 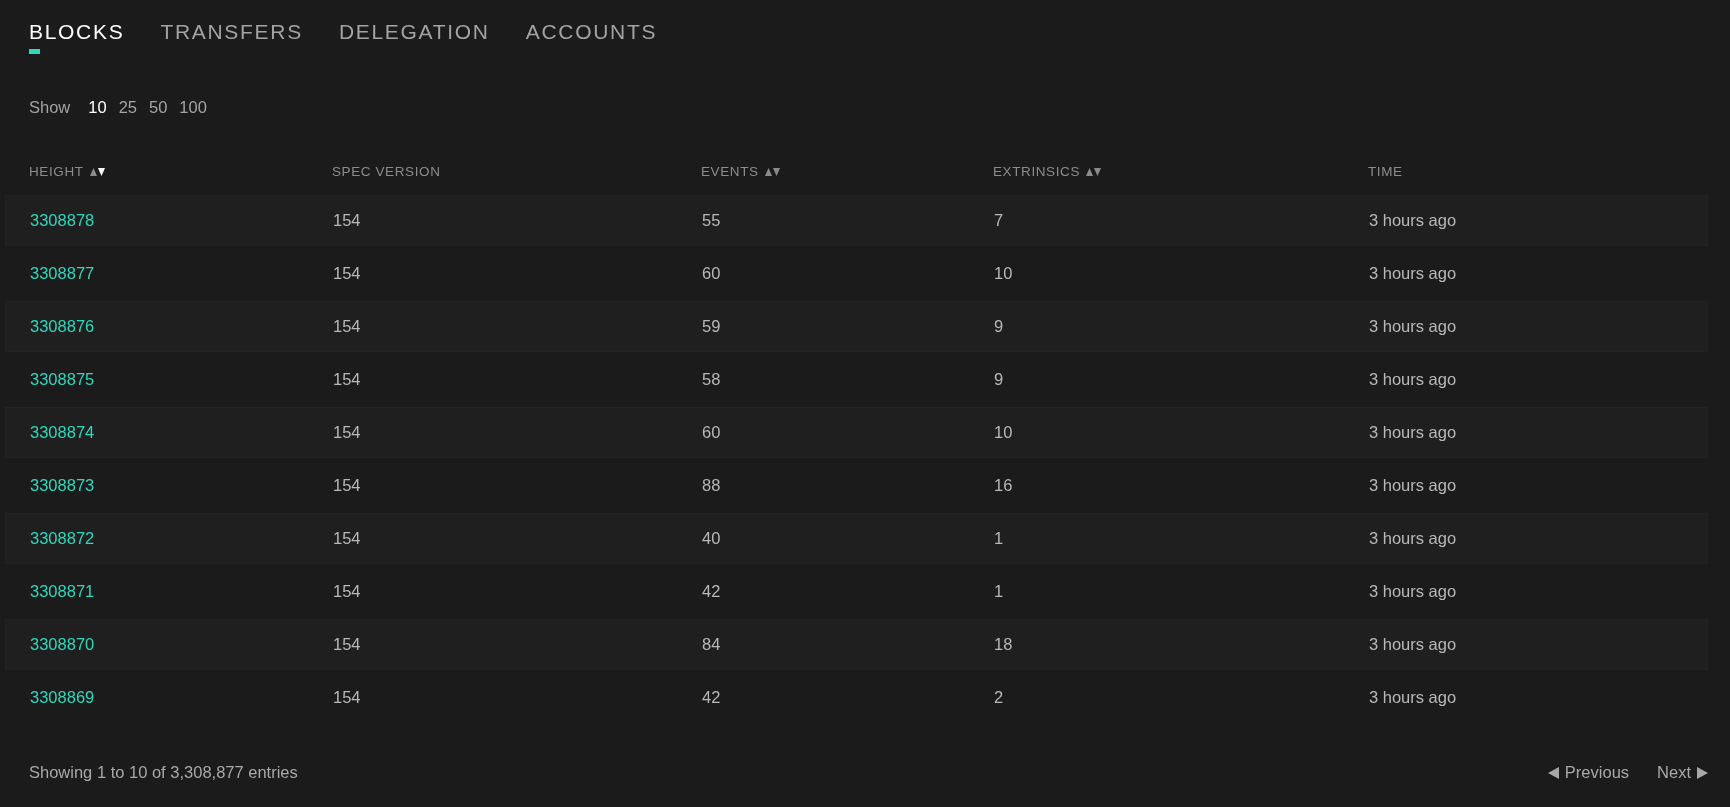 I want to click on table-cell-text: 84, so click(x=712, y=644).